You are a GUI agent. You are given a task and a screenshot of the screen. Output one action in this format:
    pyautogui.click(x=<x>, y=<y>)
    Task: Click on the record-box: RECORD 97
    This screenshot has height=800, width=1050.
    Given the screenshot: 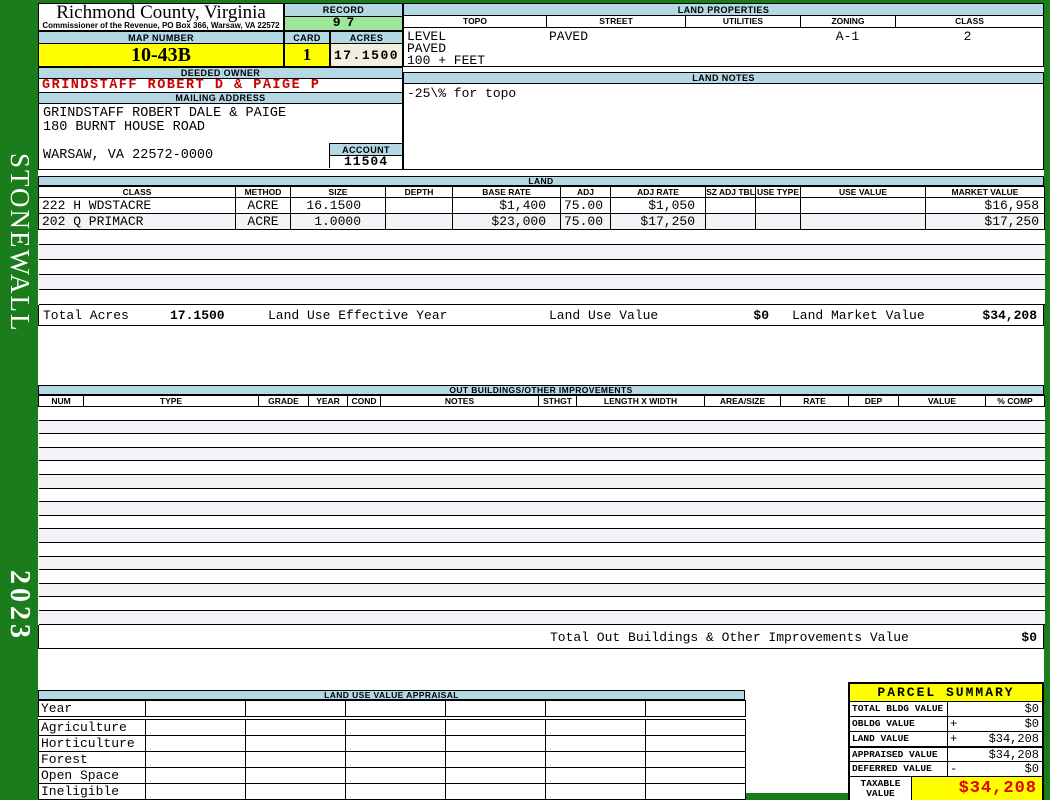 What is the action you would take?
    pyautogui.click(x=343, y=17)
    